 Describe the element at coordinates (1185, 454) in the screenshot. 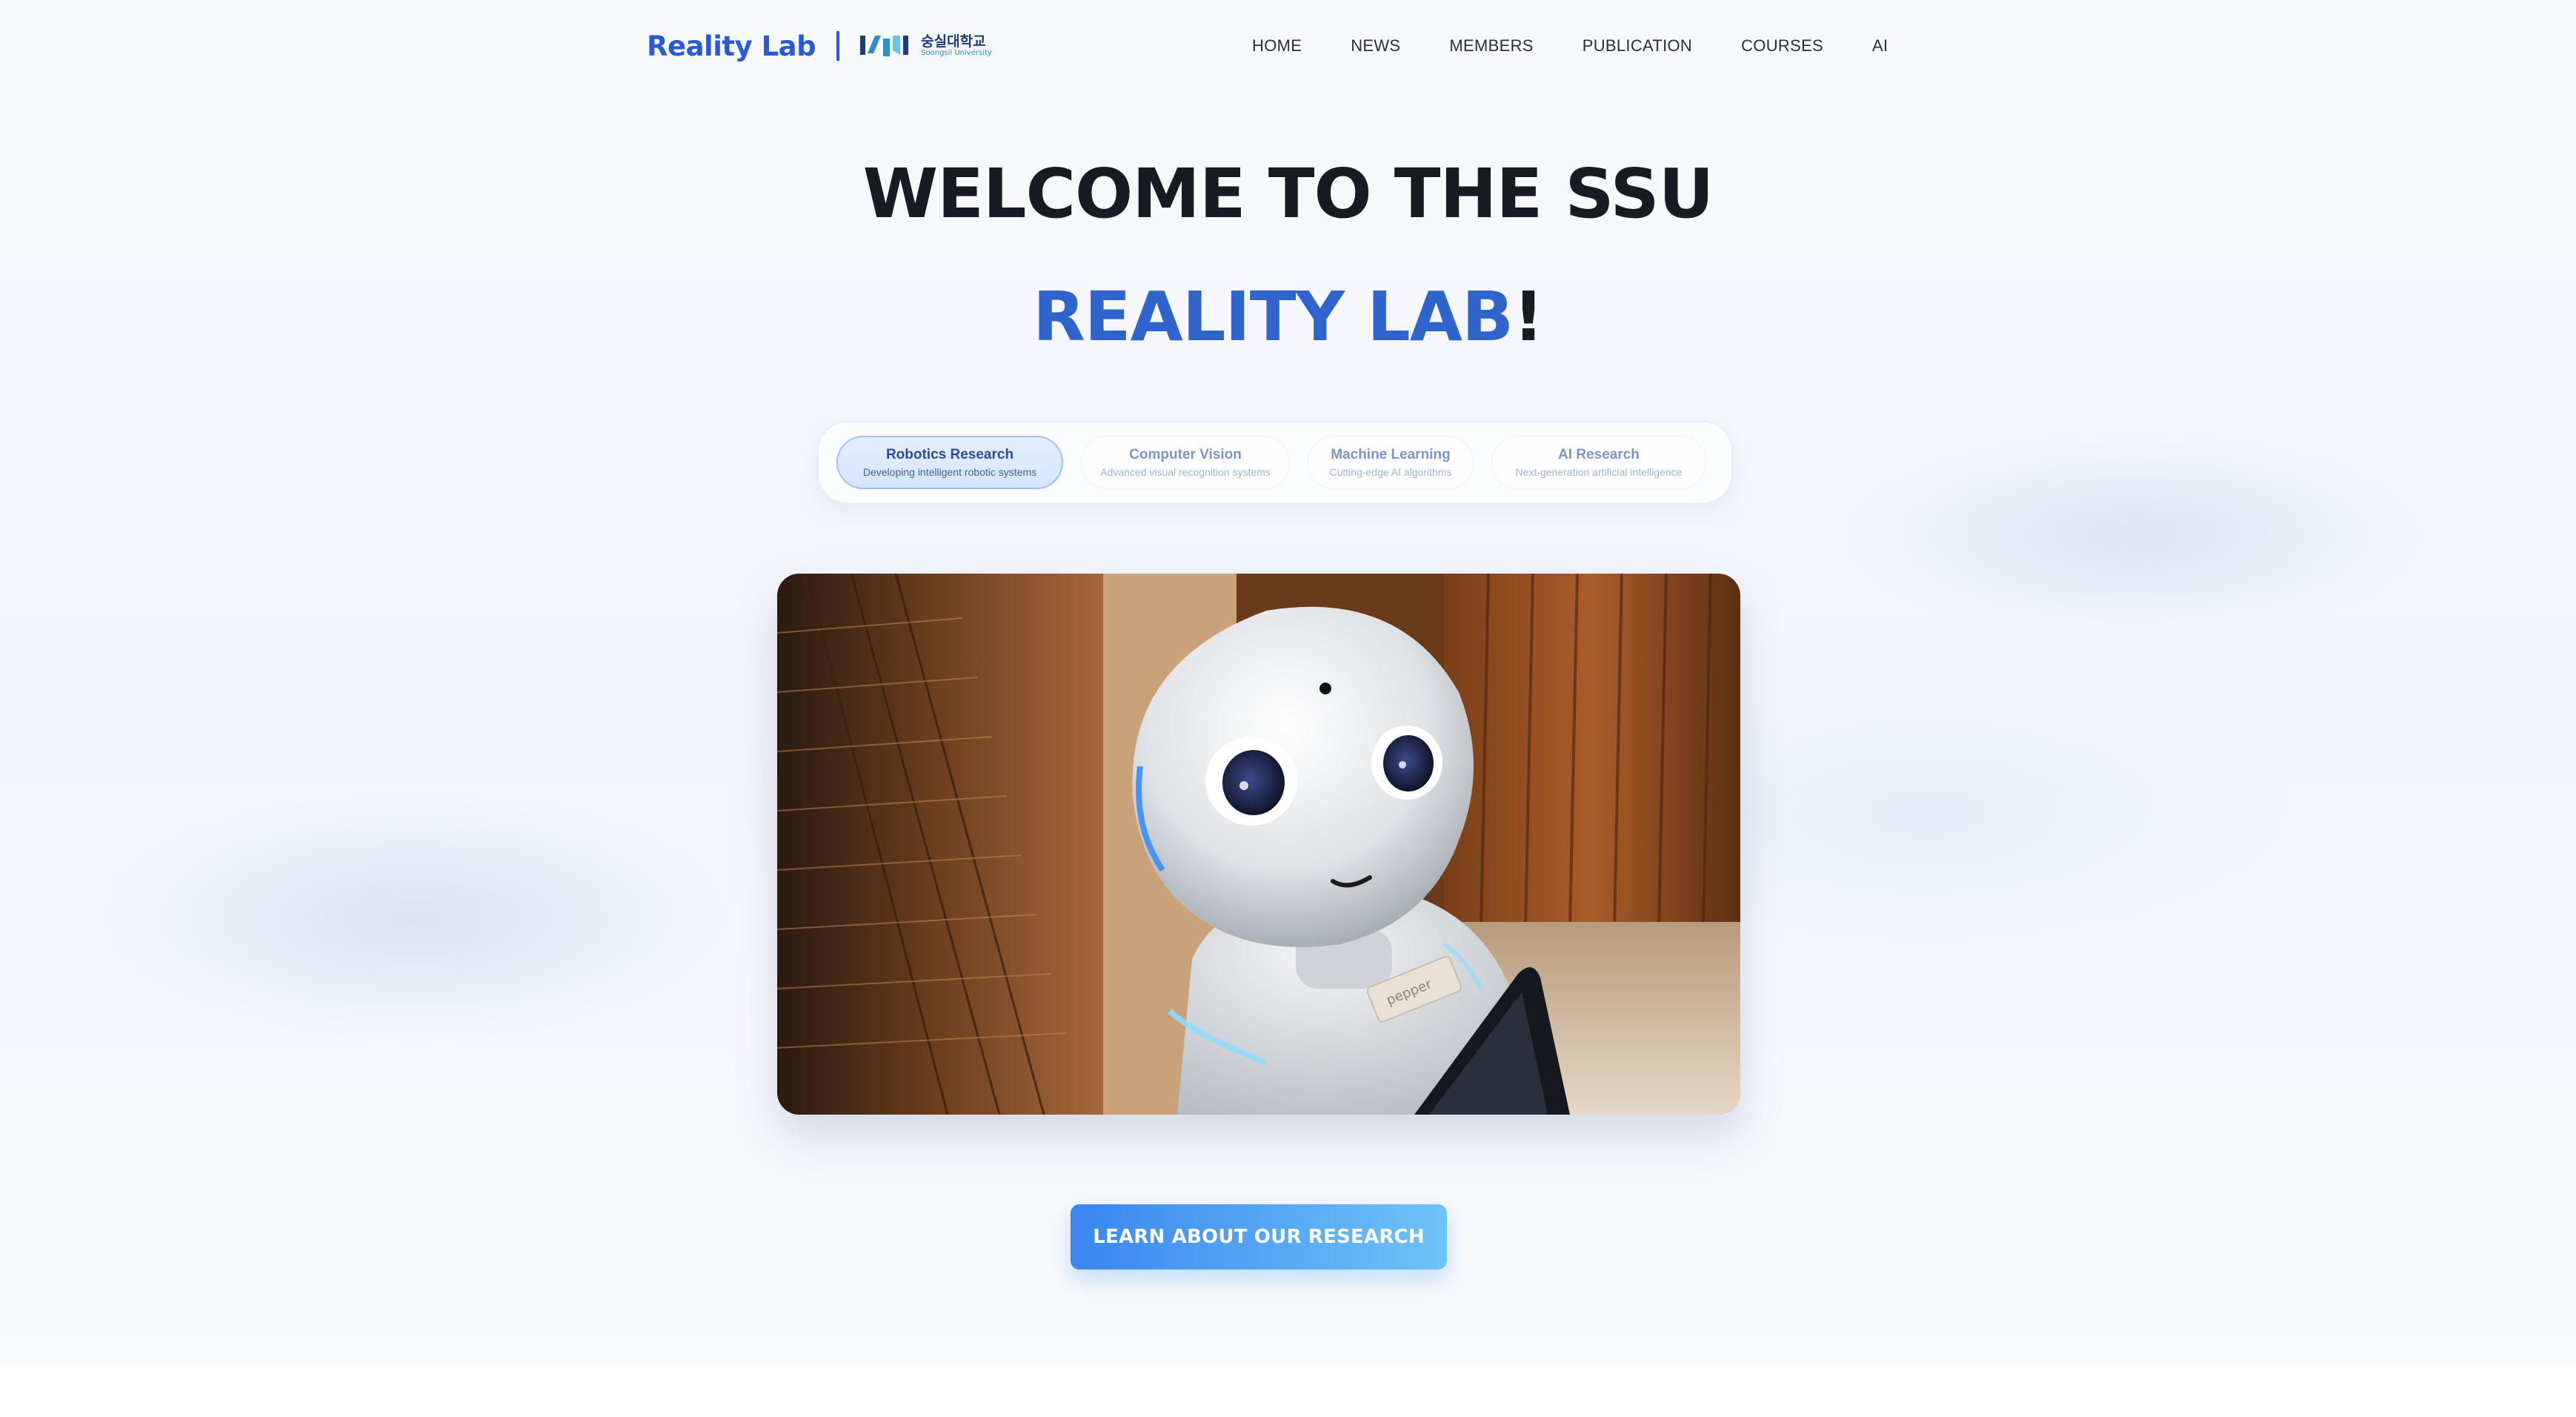

I see `tab-title: Computer Vision` at that location.